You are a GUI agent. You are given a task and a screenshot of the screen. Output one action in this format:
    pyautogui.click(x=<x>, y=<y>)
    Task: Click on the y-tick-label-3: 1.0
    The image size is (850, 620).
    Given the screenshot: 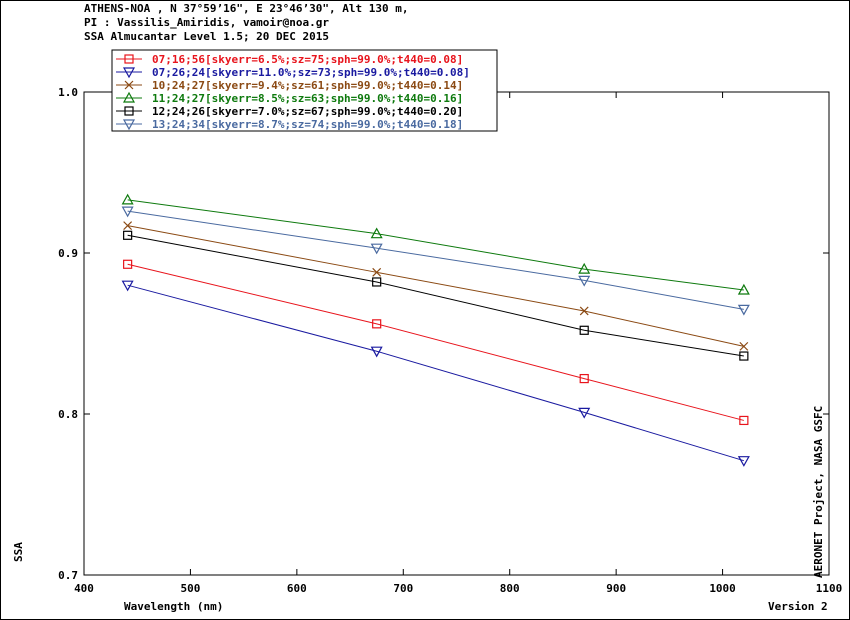 What is the action you would take?
    pyautogui.click(x=68, y=92)
    